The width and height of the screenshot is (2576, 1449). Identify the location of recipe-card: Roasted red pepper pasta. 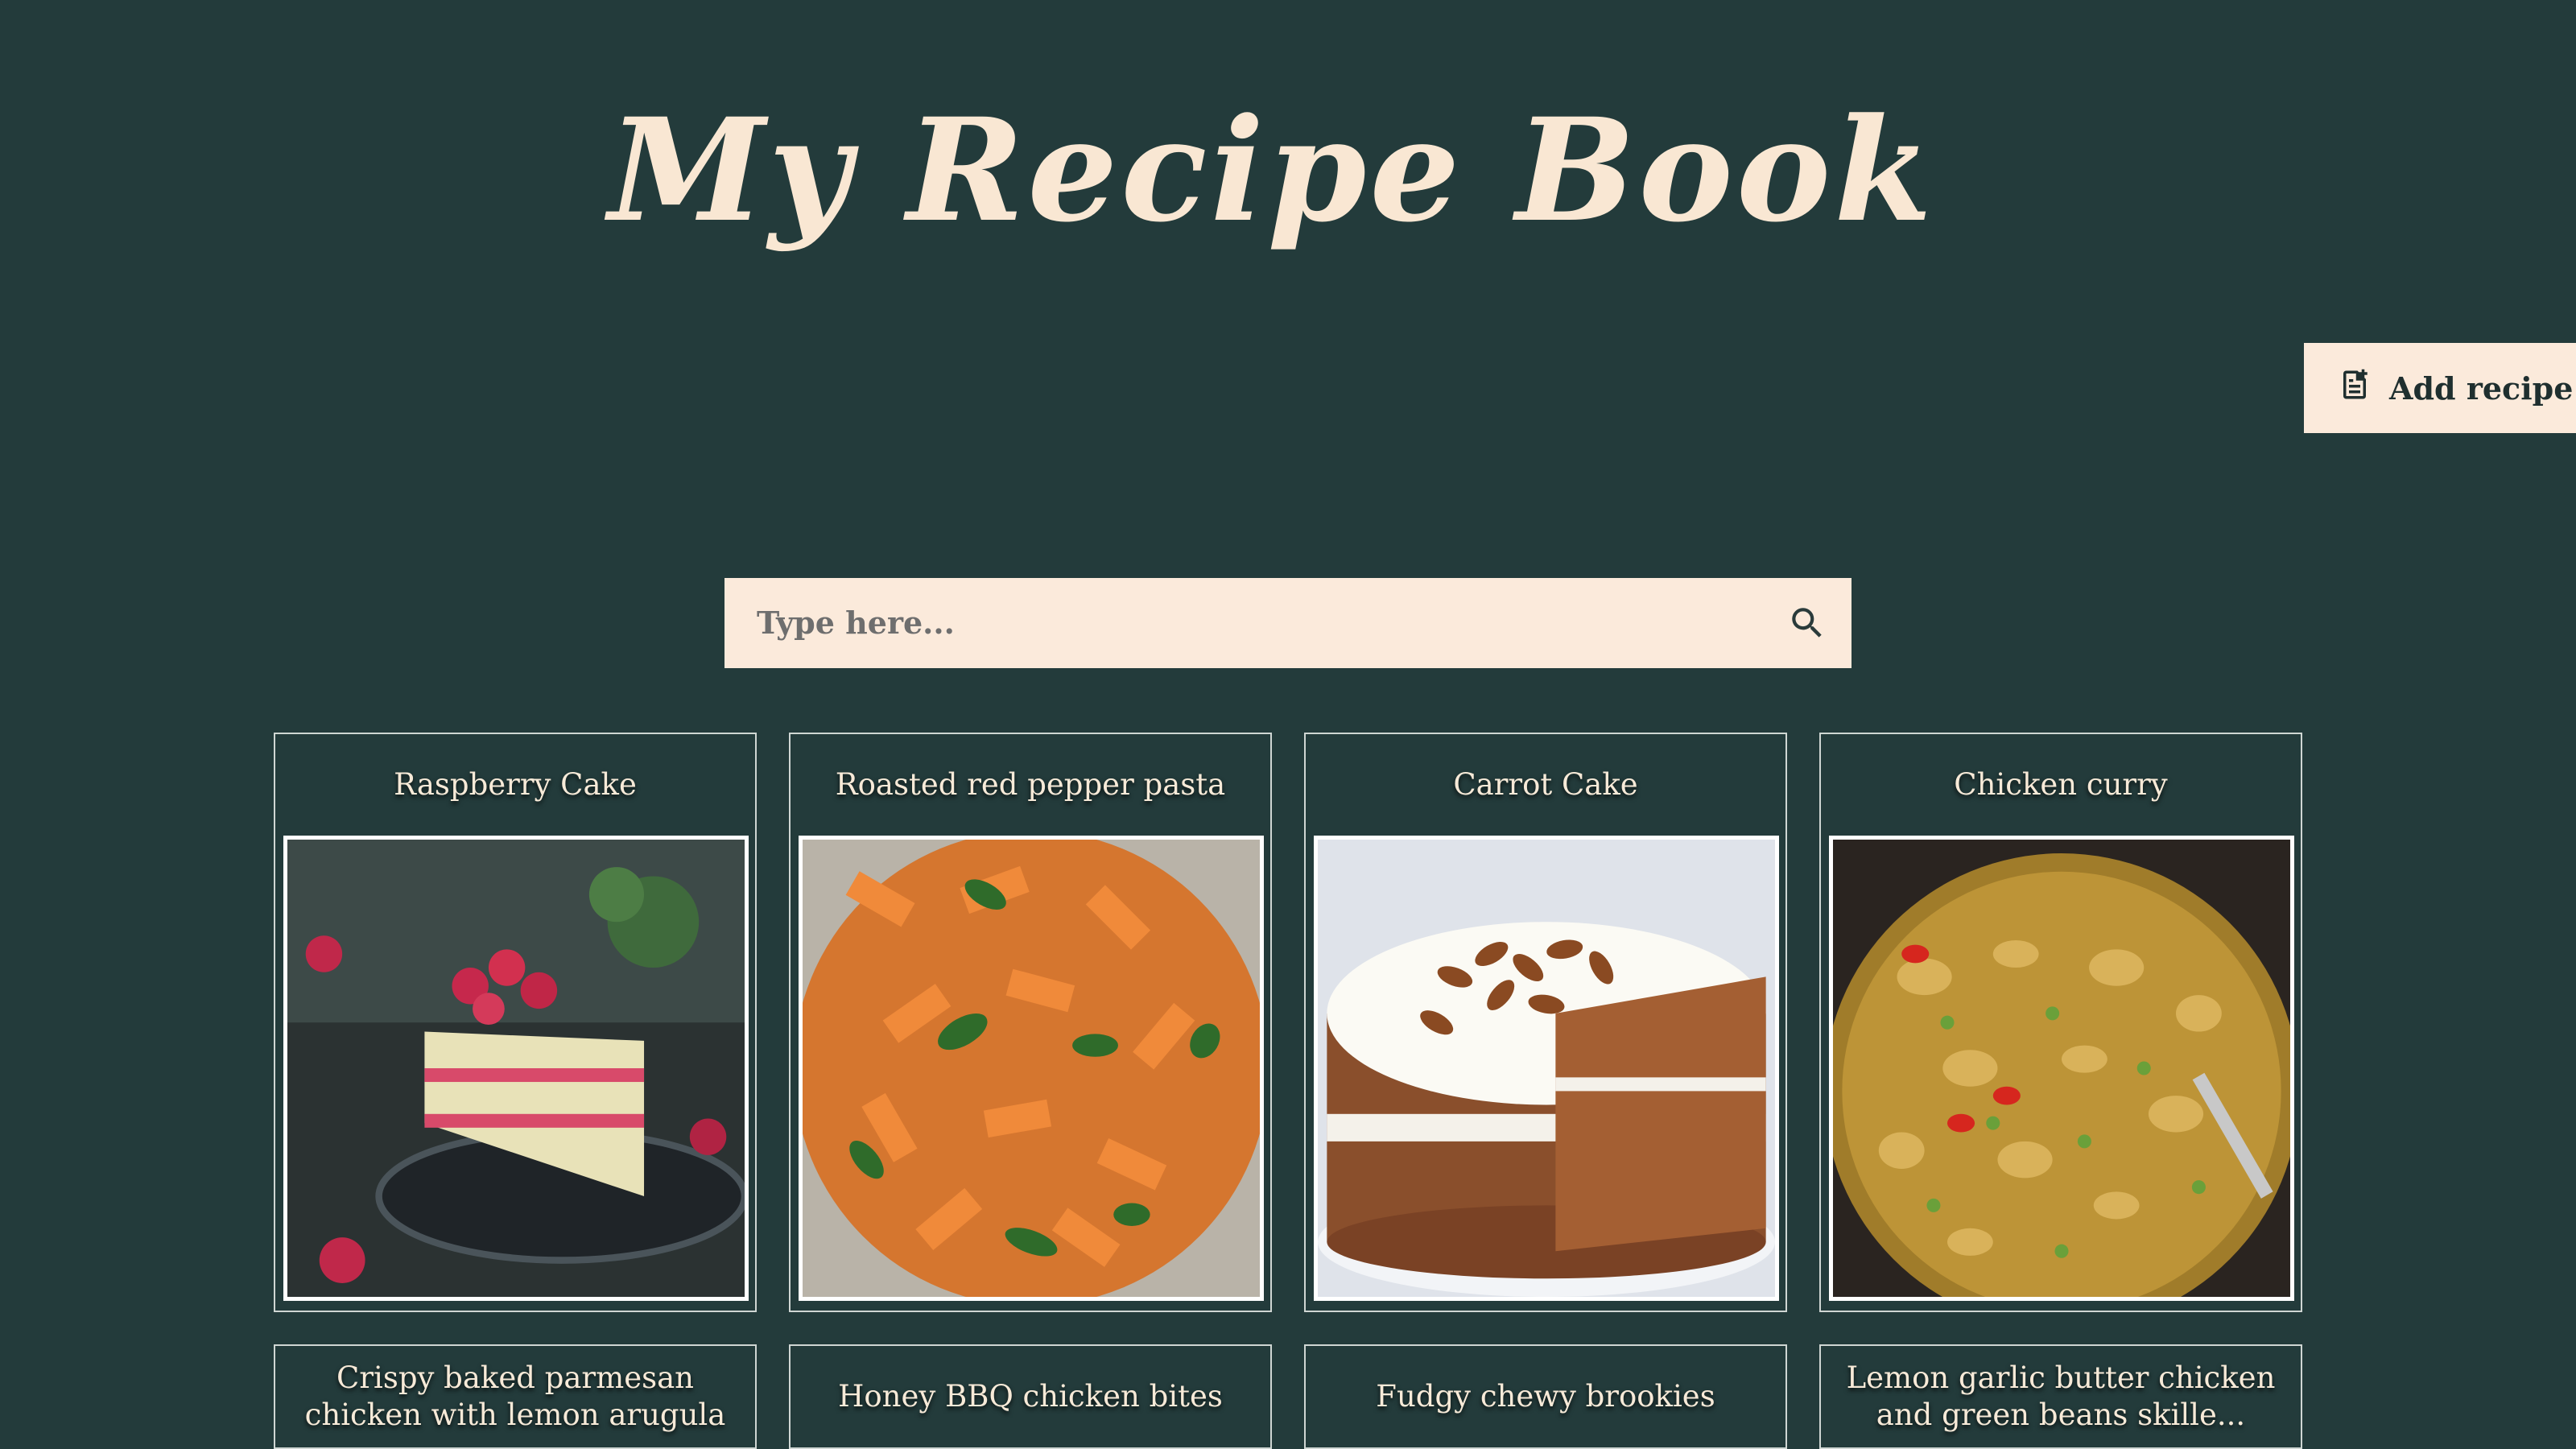
(1030, 1022).